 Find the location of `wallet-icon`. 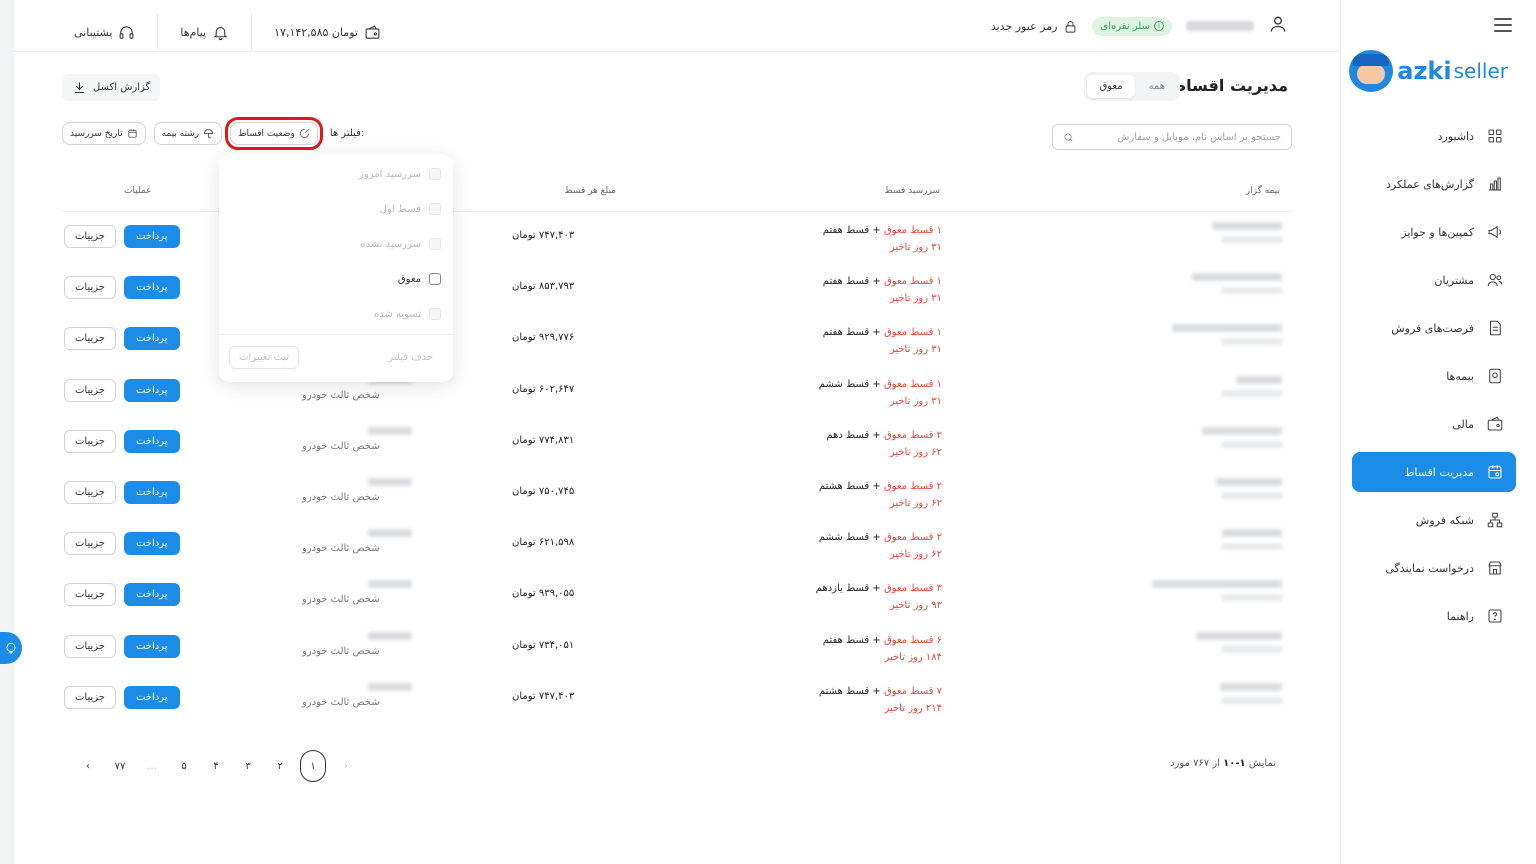

wallet-icon is located at coordinates (1495, 424).